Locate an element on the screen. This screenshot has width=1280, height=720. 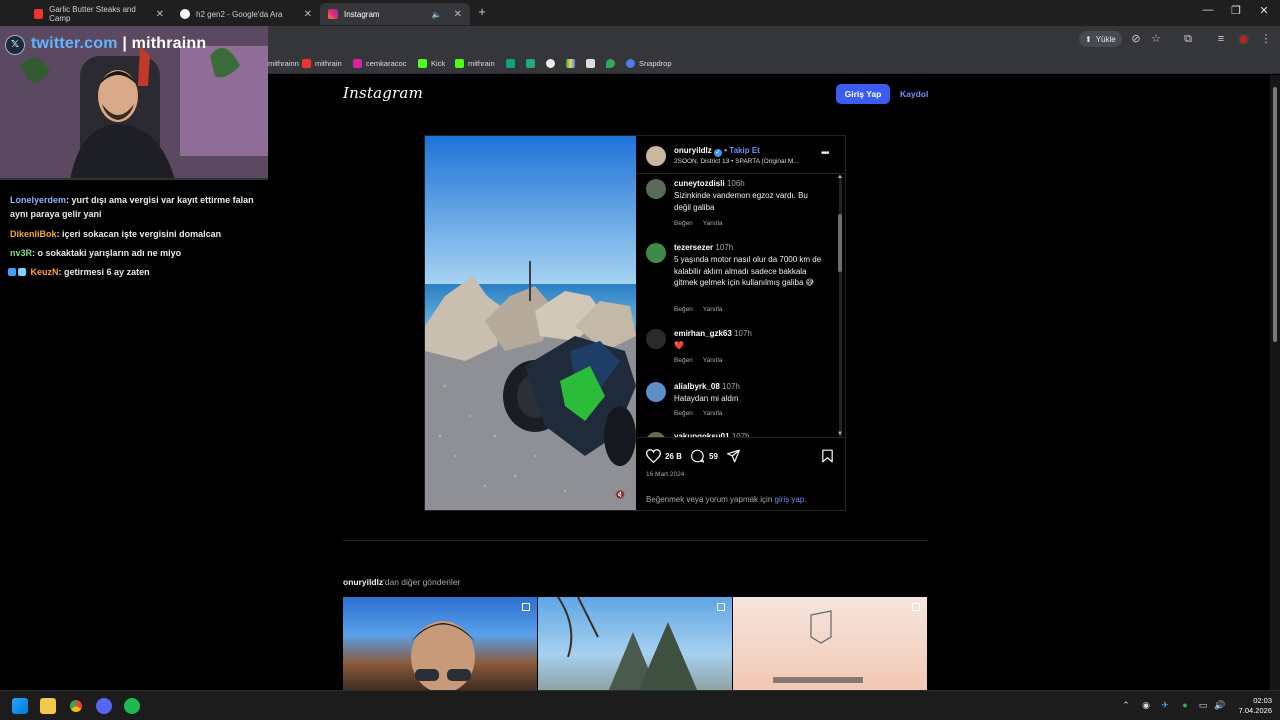
follow-button: Takip Et is located at coordinates (744, 150).